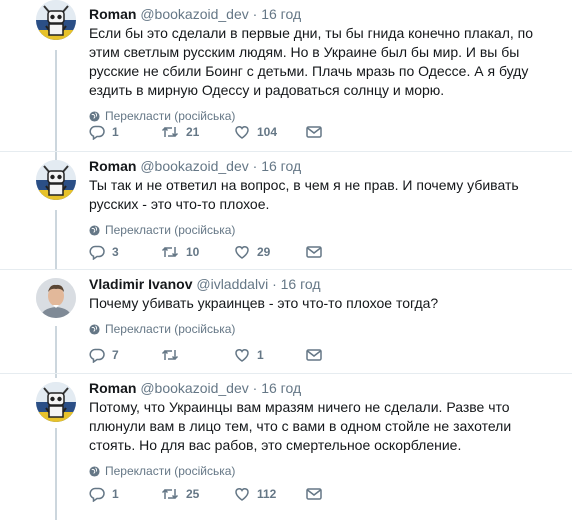 The width and height of the screenshot is (572, 520). What do you see at coordinates (115, 355) in the screenshot?
I see `reply-count: 7` at bounding box center [115, 355].